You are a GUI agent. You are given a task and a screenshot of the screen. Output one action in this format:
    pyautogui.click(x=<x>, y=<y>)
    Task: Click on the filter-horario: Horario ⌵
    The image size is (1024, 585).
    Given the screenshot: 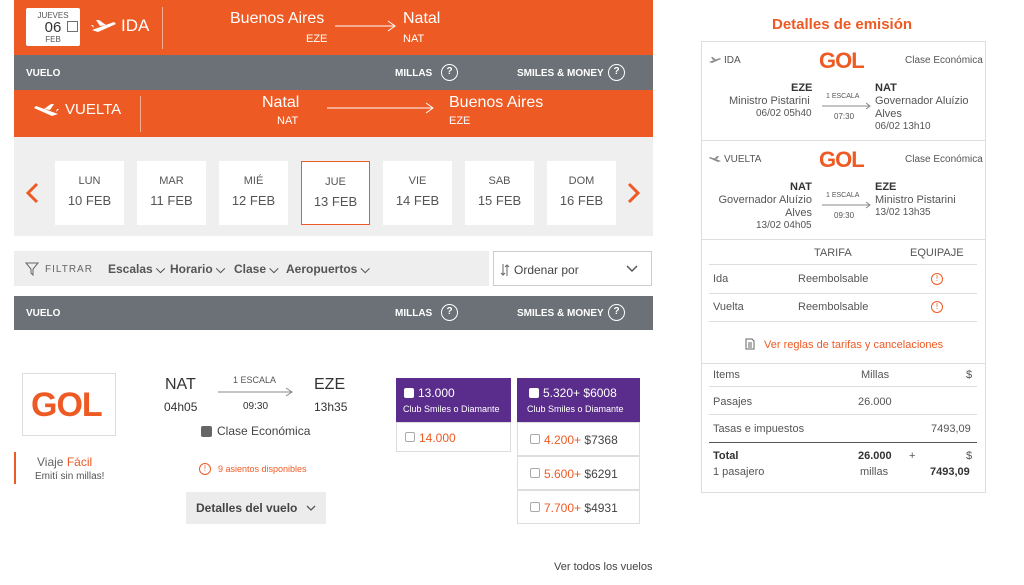 What is the action you would take?
    pyautogui.click(x=197, y=269)
    